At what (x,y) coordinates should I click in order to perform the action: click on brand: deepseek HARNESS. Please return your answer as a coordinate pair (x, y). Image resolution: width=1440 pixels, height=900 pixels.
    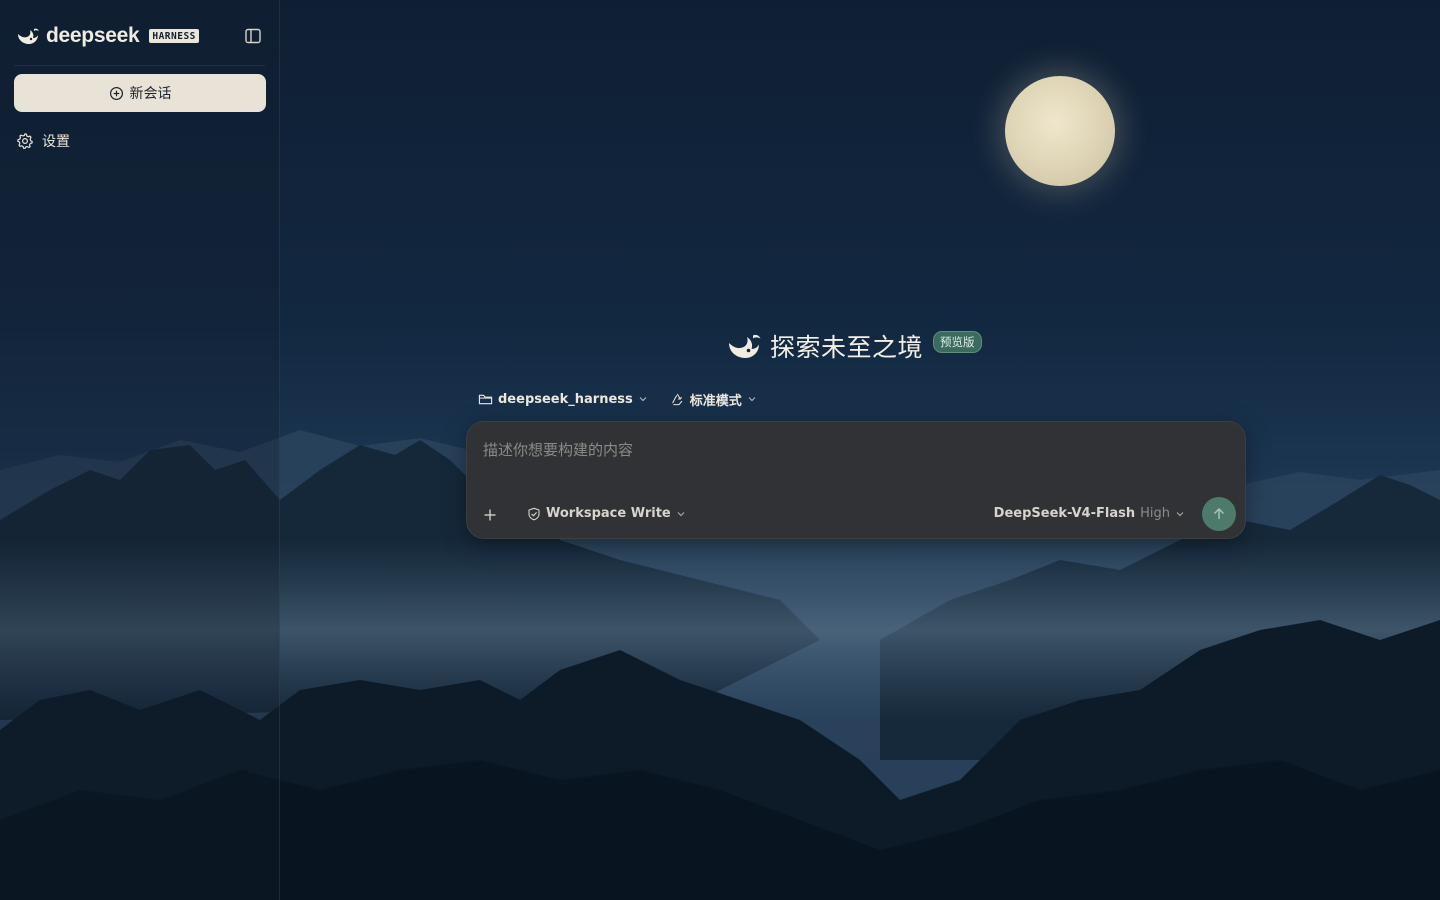
    Looking at the image, I should click on (107, 36).